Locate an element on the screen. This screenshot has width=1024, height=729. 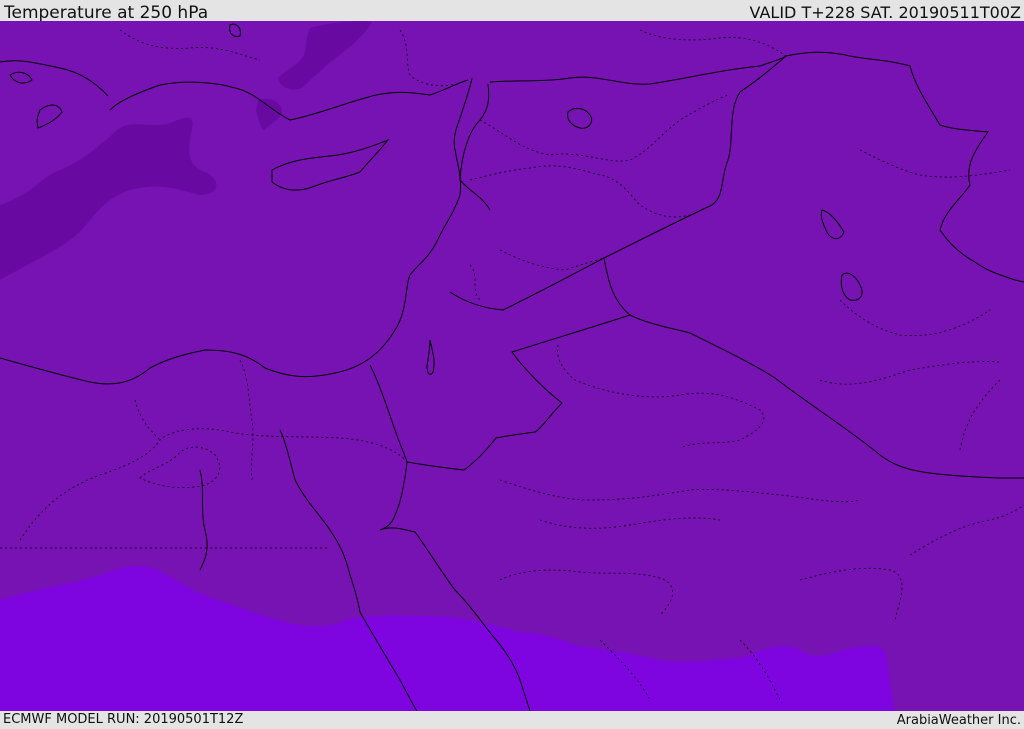
model-run: ECMWF MODEL RUN: 20190501T12Z is located at coordinates (123, 719).